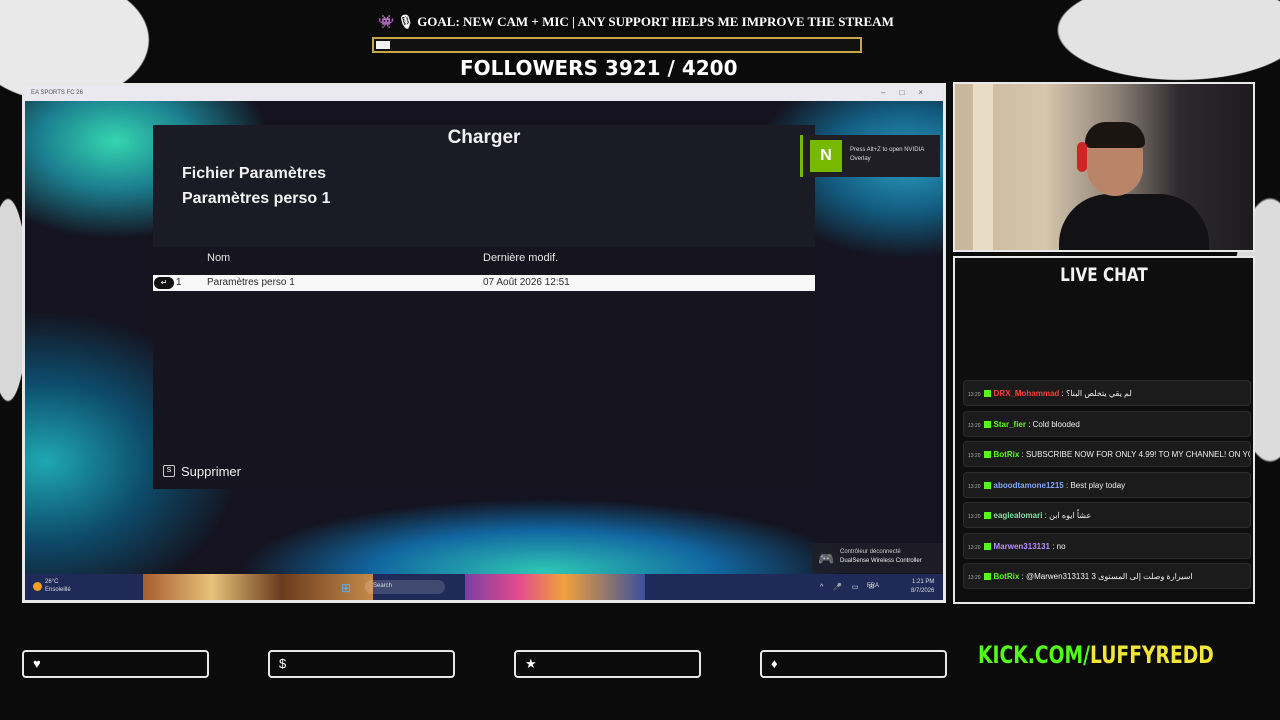  I want to click on kick-username: LUFFYREDD, so click(1151, 655).